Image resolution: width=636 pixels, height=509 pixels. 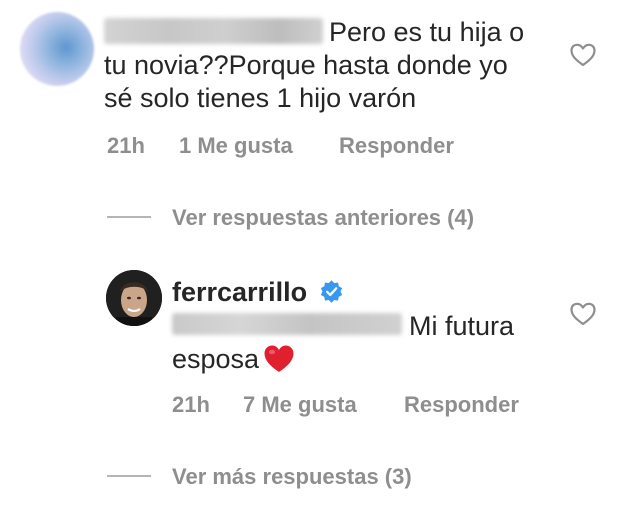 I want to click on reply-text: Mi futura esposa, so click(x=343, y=342).